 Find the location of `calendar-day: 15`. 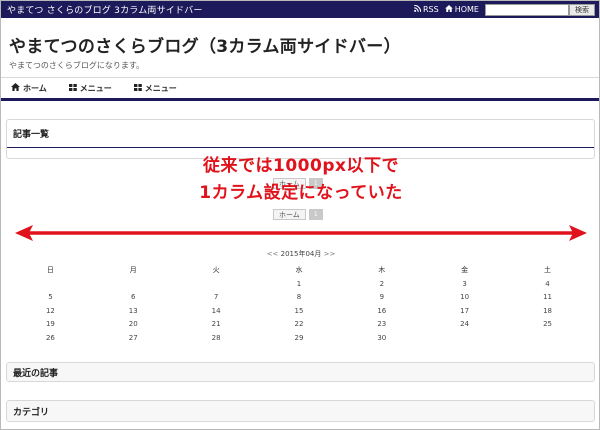

calendar-day: 15 is located at coordinates (299, 310).